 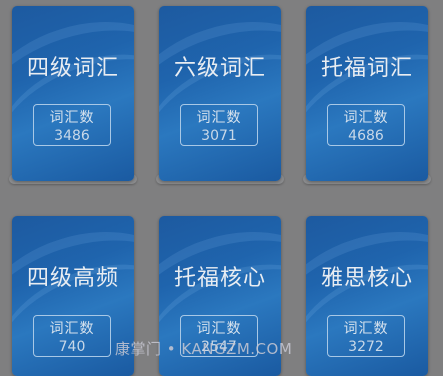 I want to click on word-count-value: 3071, so click(x=219, y=136).